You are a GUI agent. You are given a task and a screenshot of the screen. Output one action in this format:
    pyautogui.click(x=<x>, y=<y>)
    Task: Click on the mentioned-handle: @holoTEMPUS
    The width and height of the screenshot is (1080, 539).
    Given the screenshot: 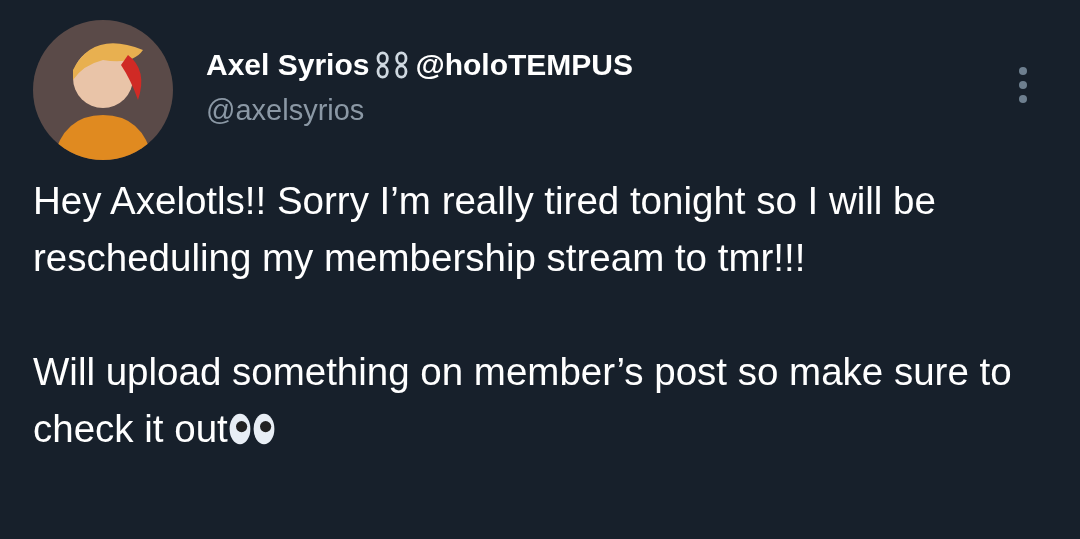 What is the action you would take?
    pyautogui.click(x=524, y=65)
    